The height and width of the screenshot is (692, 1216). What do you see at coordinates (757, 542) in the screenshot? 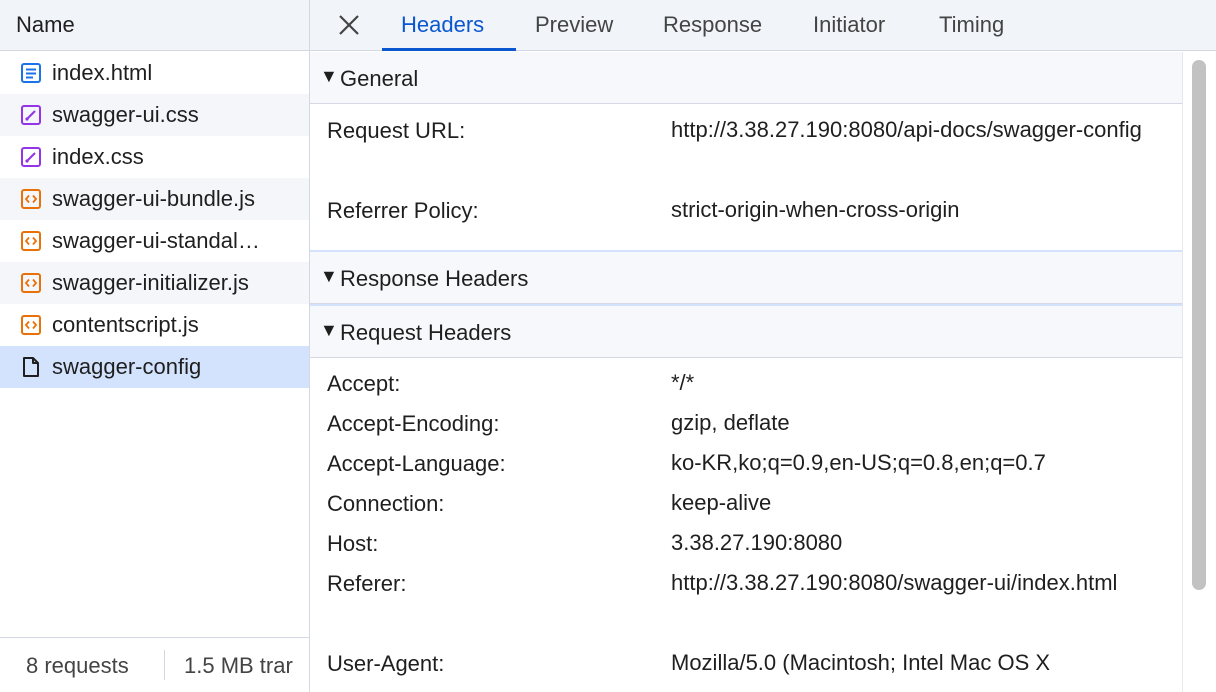
I see `header-value: 3.38.27.190:8080` at bounding box center [757, 542].